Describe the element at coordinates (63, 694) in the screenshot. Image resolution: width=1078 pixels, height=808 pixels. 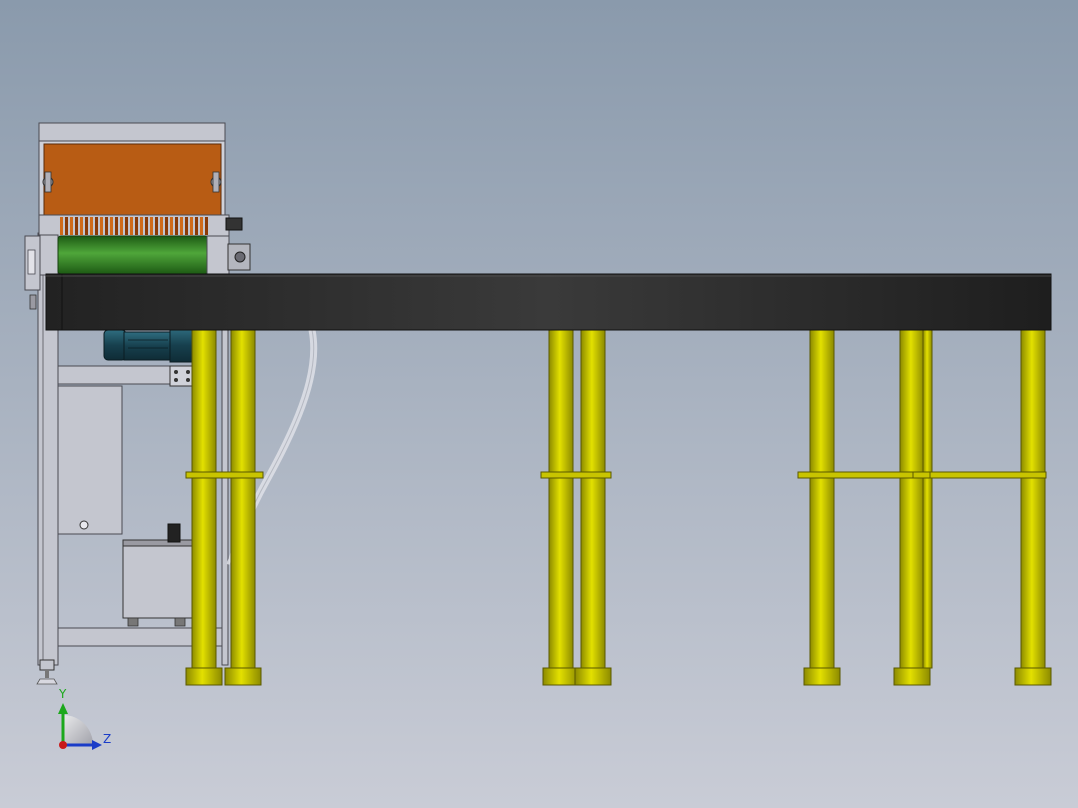
I see `y-axis-label: Y` at that location.